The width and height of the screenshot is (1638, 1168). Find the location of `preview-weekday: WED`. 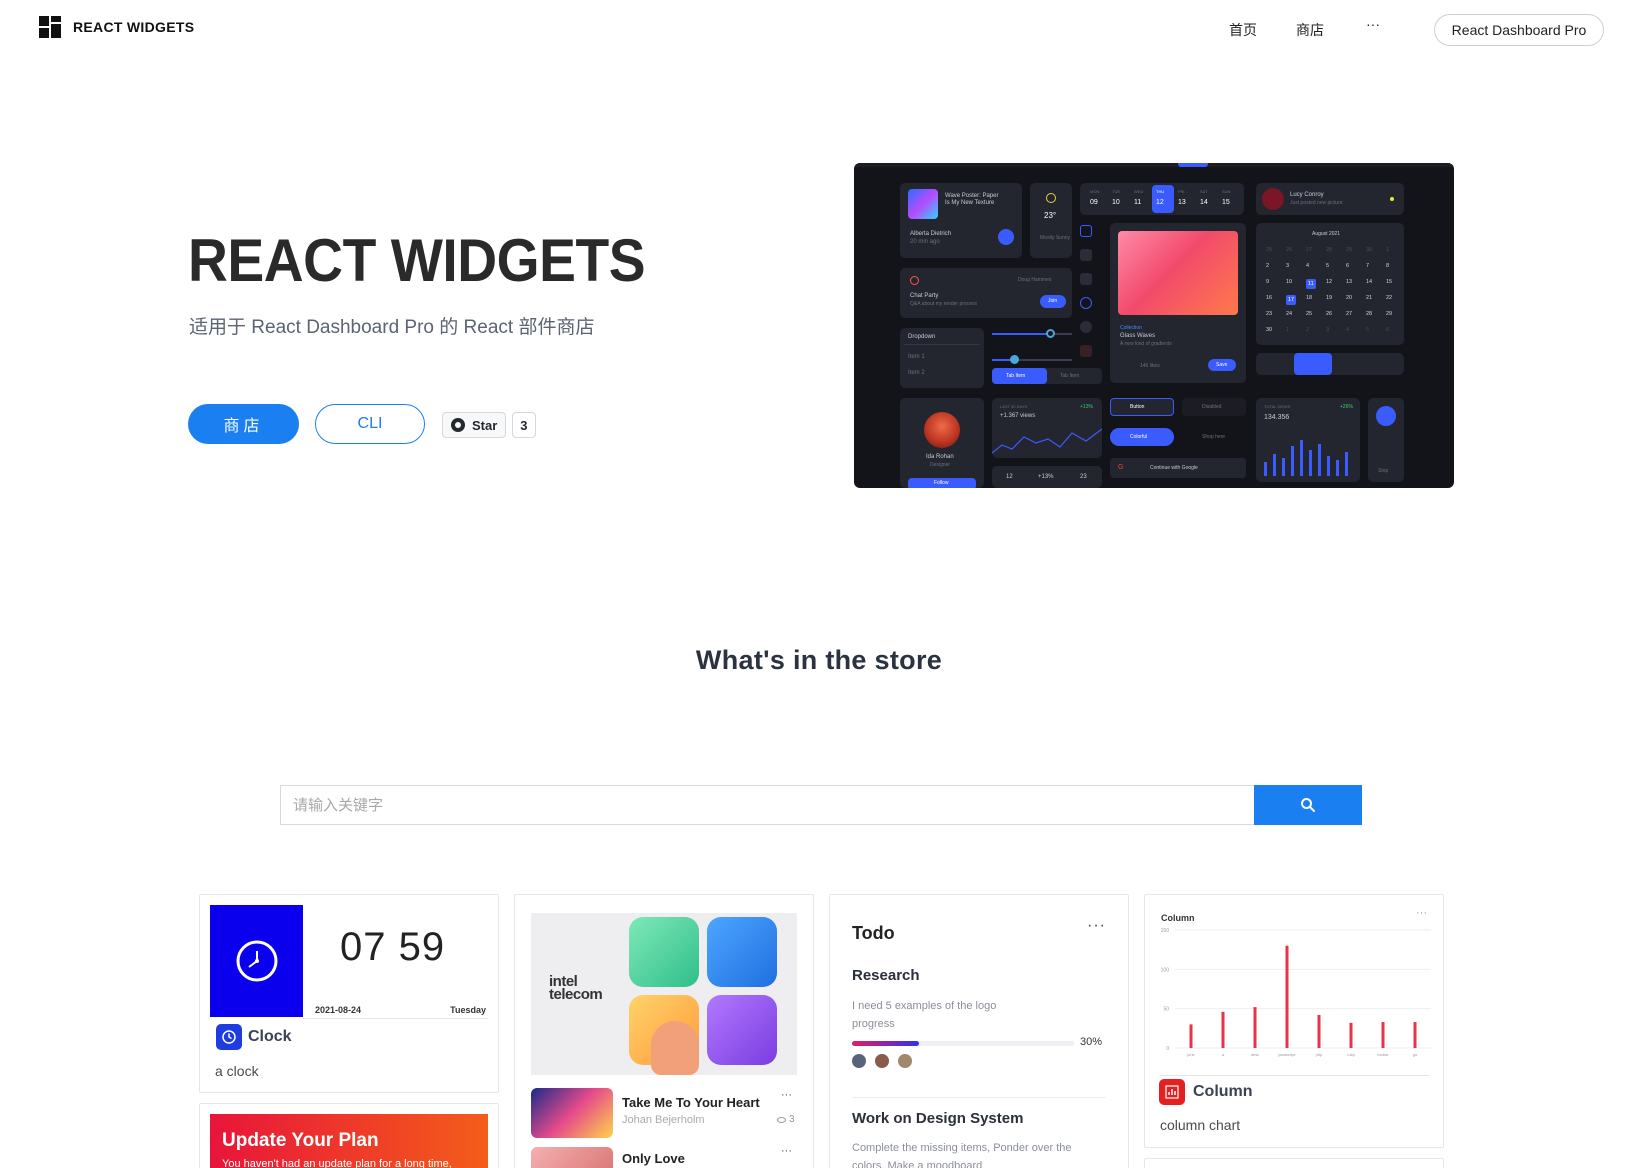

preview-weekday: WED is located at coordinates (1139, 191).